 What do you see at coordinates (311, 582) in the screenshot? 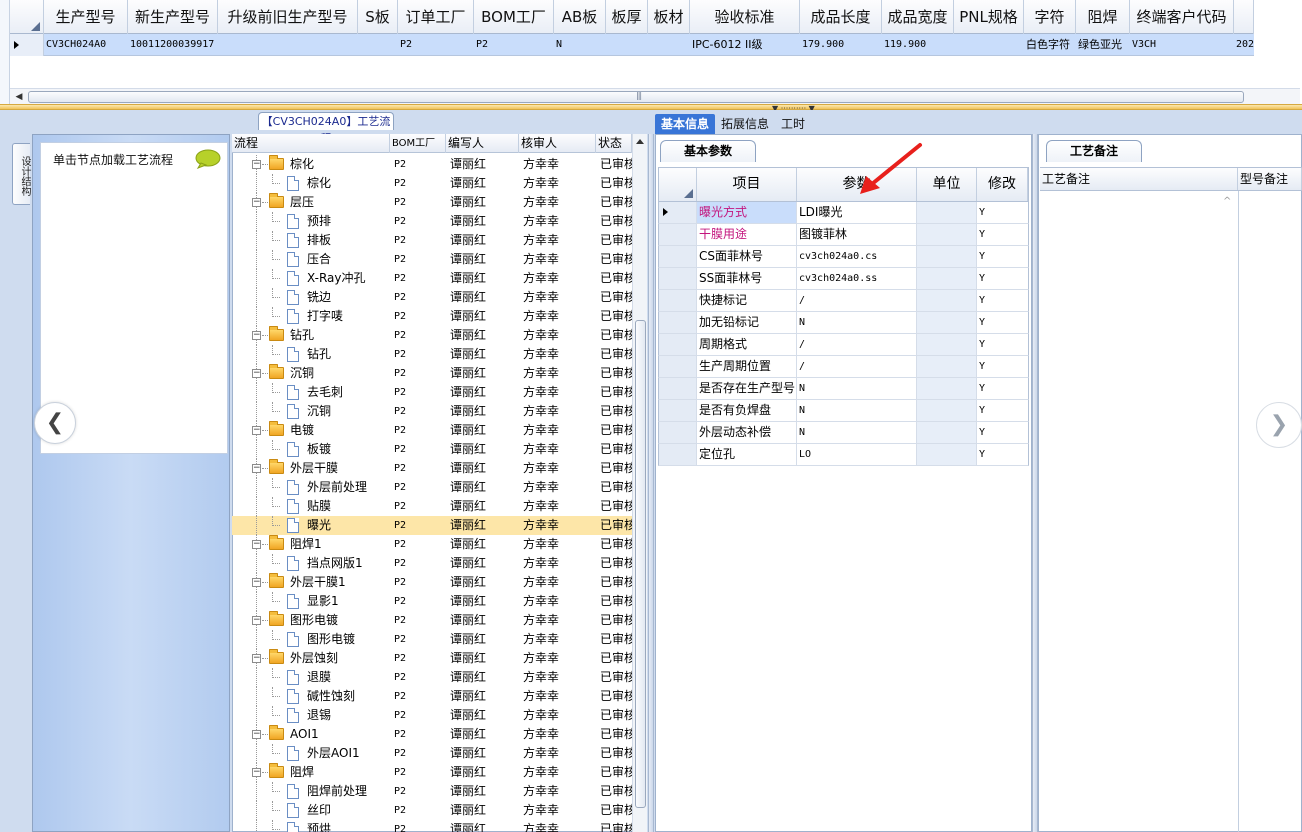
I see `tree-node: − 外层干膜1` at bounding box center [311, 582].